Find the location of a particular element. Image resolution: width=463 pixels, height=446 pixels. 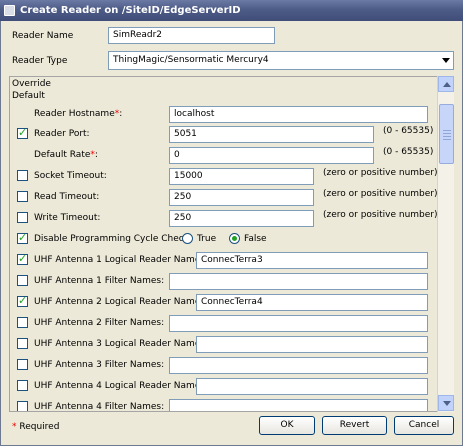

write-timeout-label: Write Timeout: is located at coordinates (67, 218).